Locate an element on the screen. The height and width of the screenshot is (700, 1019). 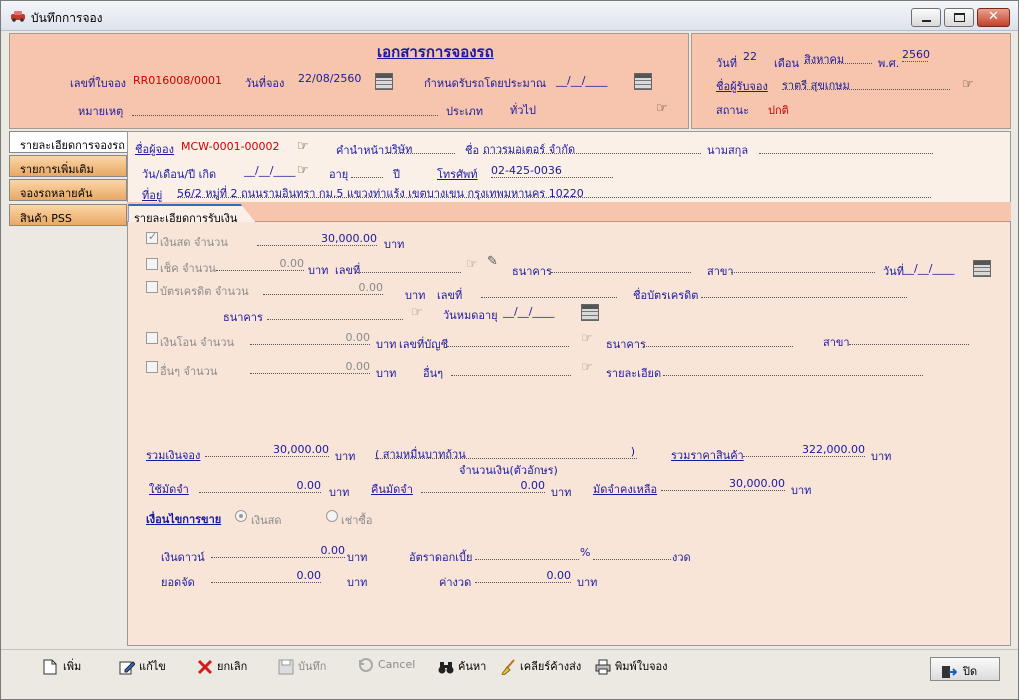
other-amount: 0.00 is located at coordinates (310, 367).